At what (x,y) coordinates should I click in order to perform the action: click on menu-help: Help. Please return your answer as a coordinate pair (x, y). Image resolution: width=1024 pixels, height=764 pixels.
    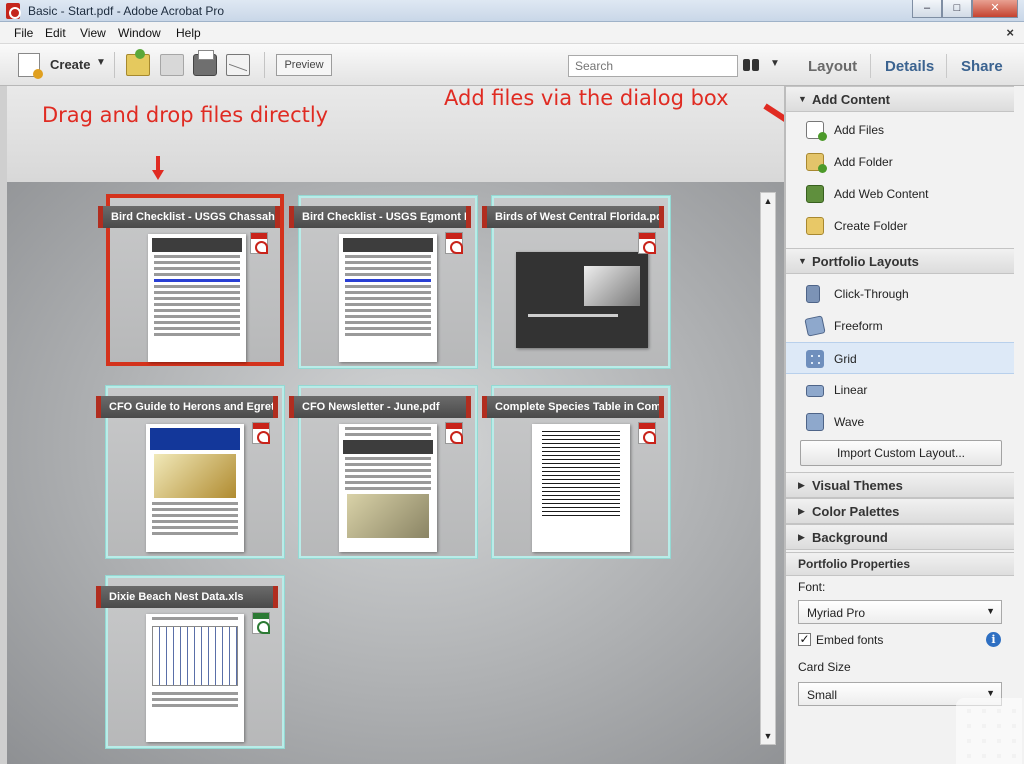
    Looking at the image, I should click on (188, 33).